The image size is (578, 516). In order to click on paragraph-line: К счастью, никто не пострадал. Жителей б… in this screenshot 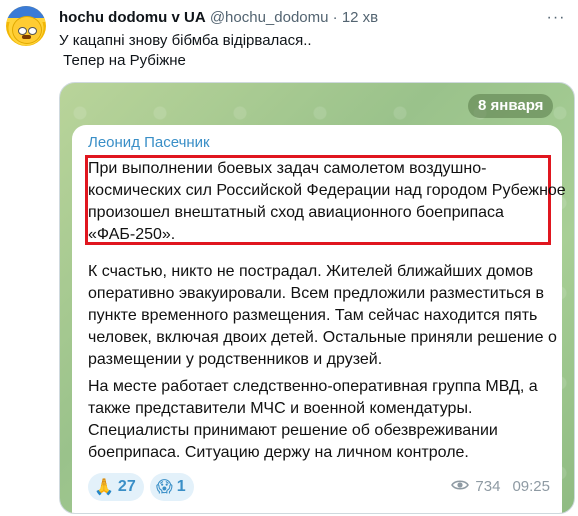, I will do `click(311, 271)`.